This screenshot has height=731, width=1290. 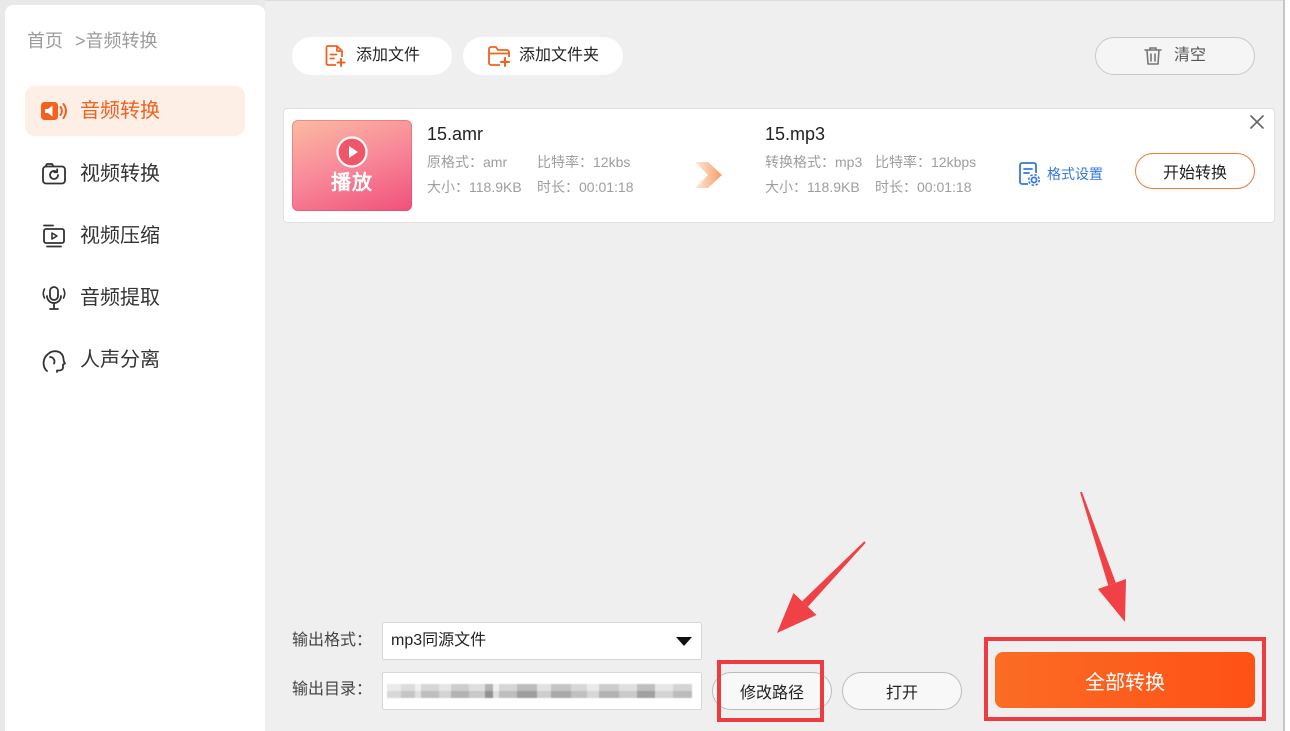 I want to click on chevron-down-icon, so click(x=684, y=641).